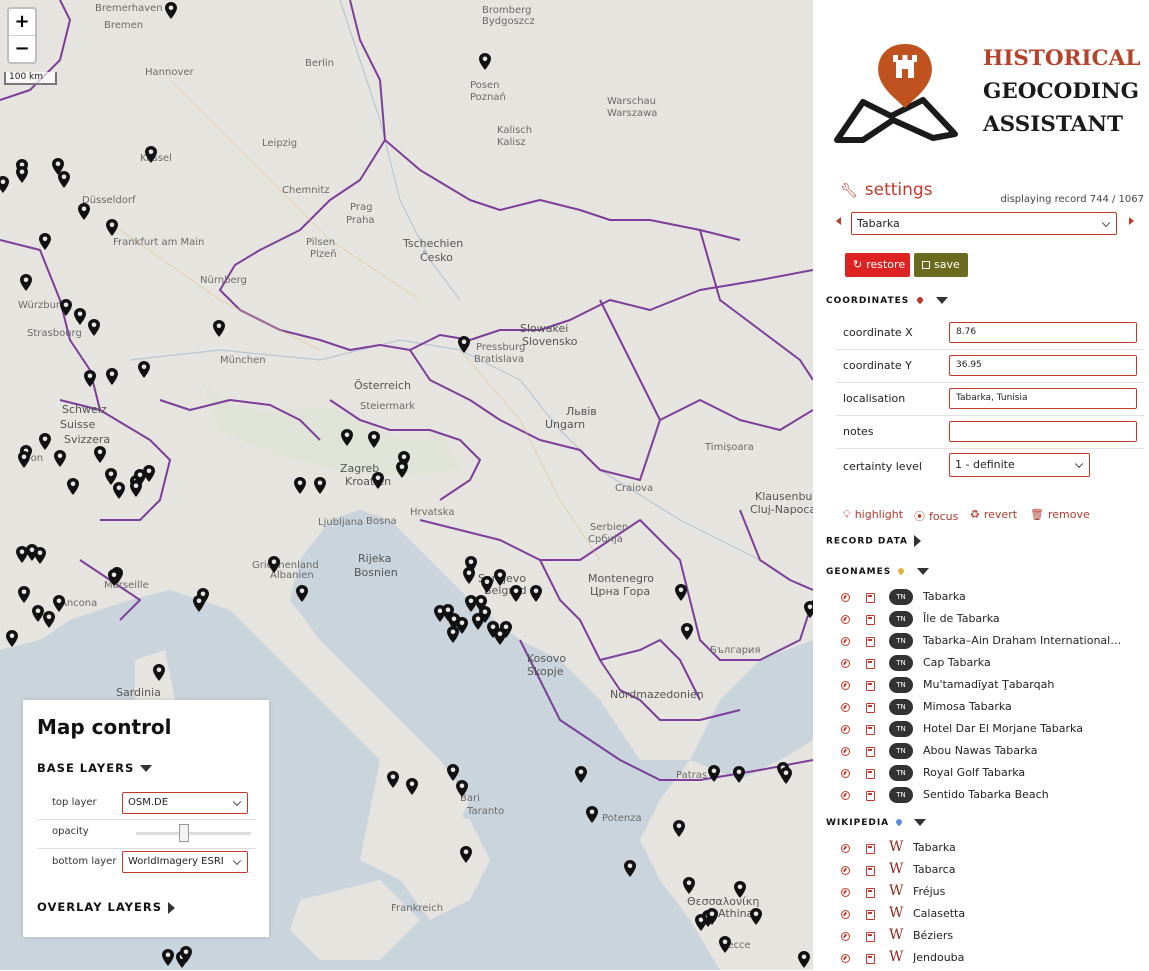  What do you see at coordinates (991, 731) in the screenshot?
I see `list-item: TN Hotel Dar El Morjane Tabarka` at bounding box center [991, 731].